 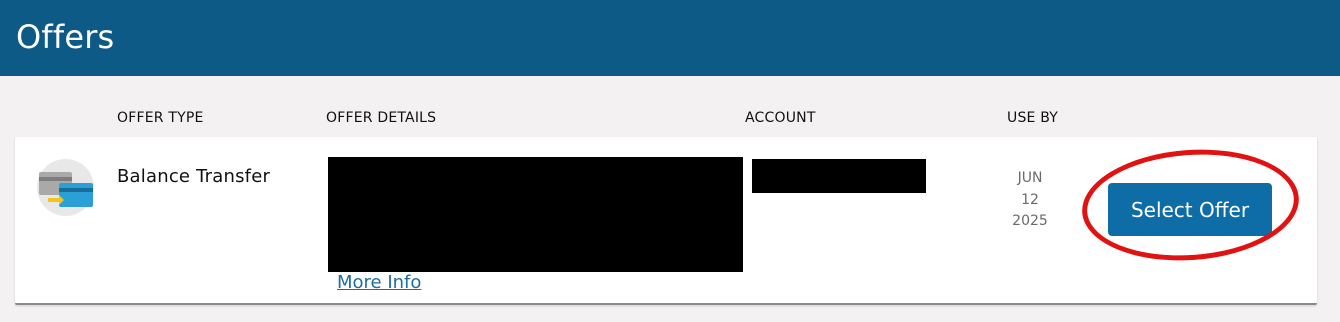 I want to click on use-by-day: 12, so click(x=1030, y=199).